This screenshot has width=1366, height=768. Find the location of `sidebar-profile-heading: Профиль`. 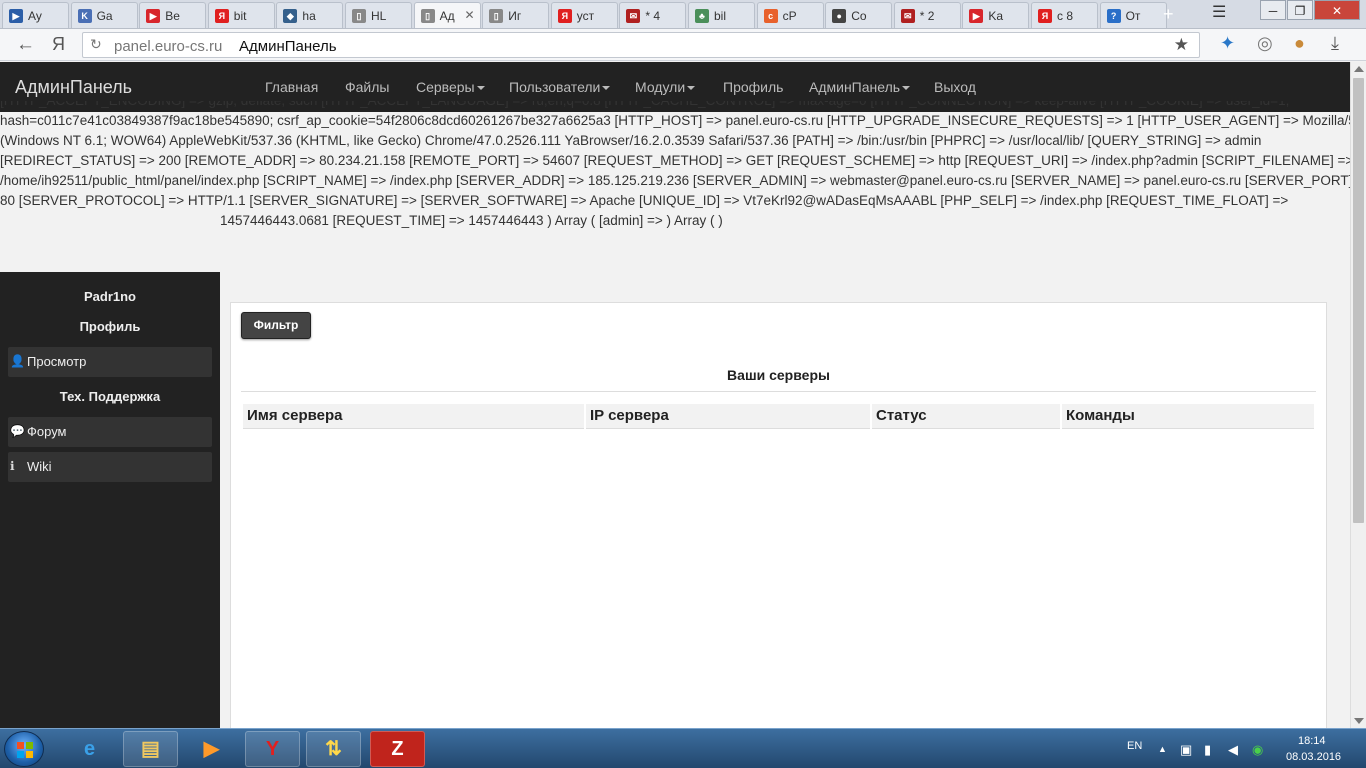

sidebar-profile-heading: Профиль is located at coordinates (110, 326).